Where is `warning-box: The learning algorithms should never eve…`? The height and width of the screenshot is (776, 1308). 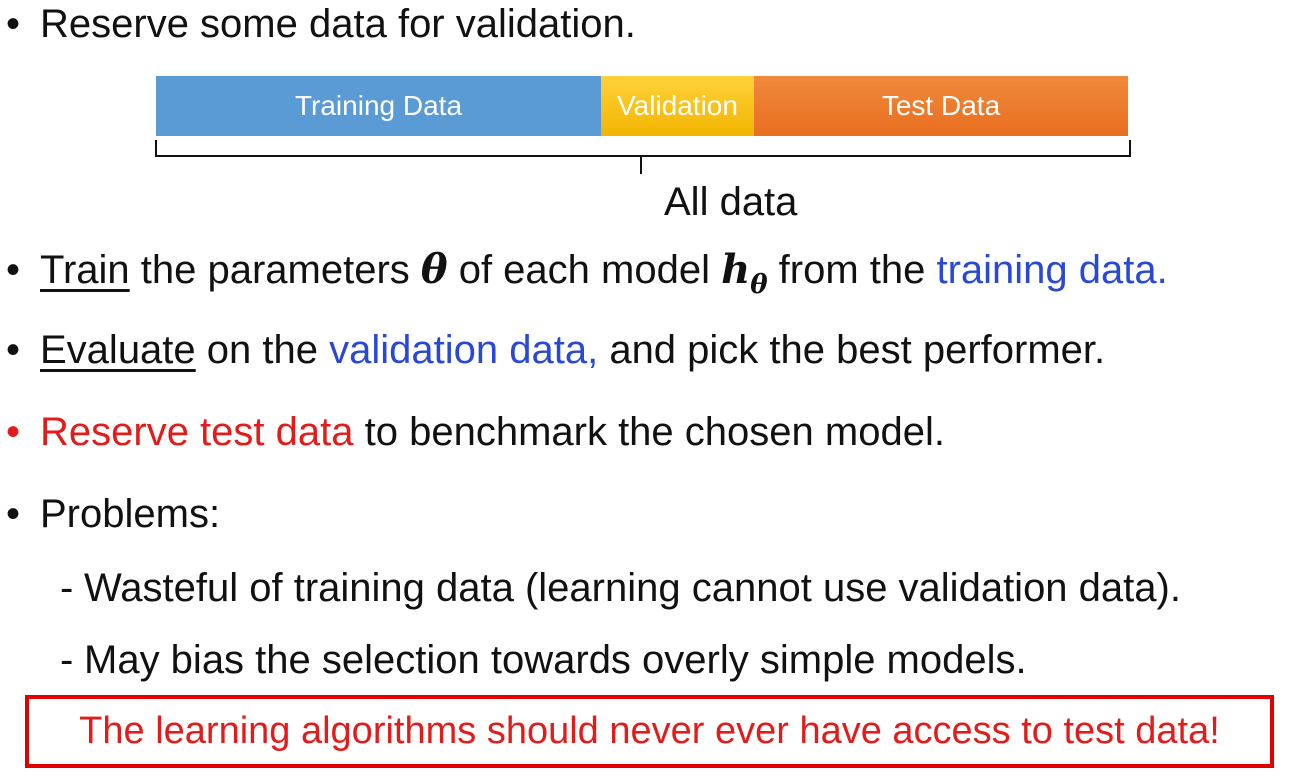 warning-box: The learning algorithms should never eve… is located at coordinates (649, 731).